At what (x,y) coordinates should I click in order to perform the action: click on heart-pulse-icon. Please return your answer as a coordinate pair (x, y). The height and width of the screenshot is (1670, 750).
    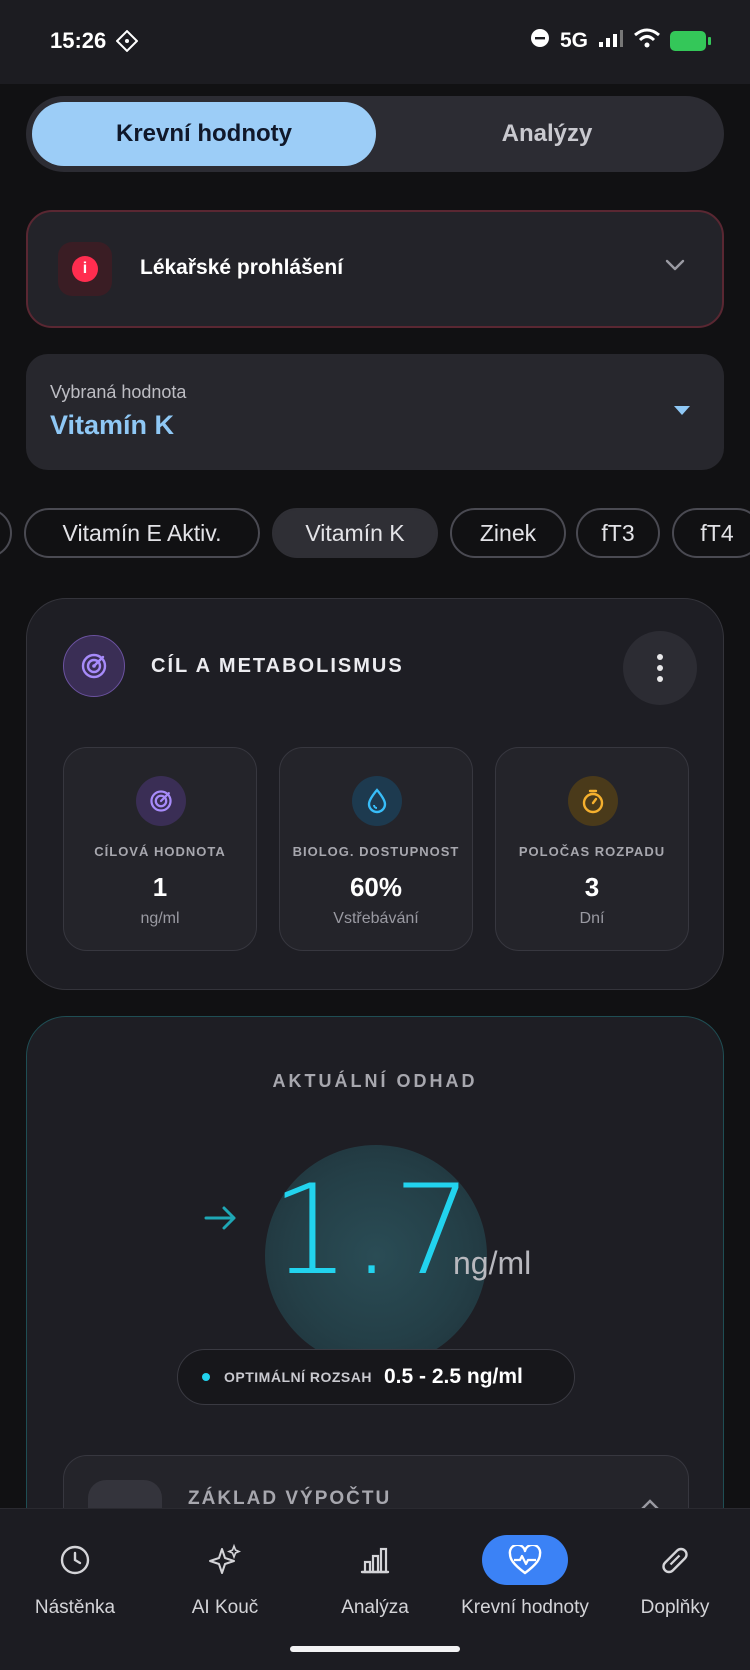
    Looking at the image, I should click on (525, 1560).